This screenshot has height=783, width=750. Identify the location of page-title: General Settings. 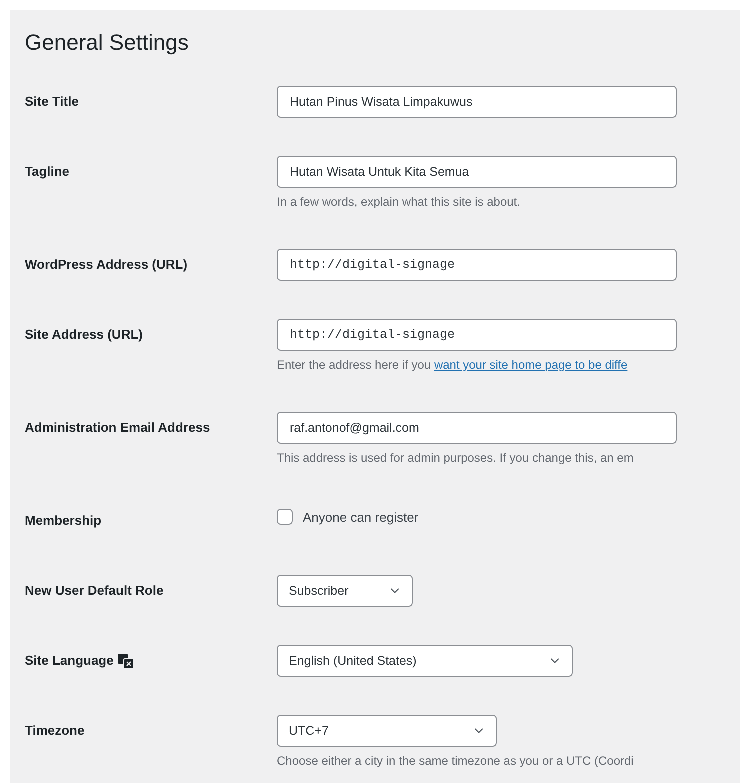
(107, 43).